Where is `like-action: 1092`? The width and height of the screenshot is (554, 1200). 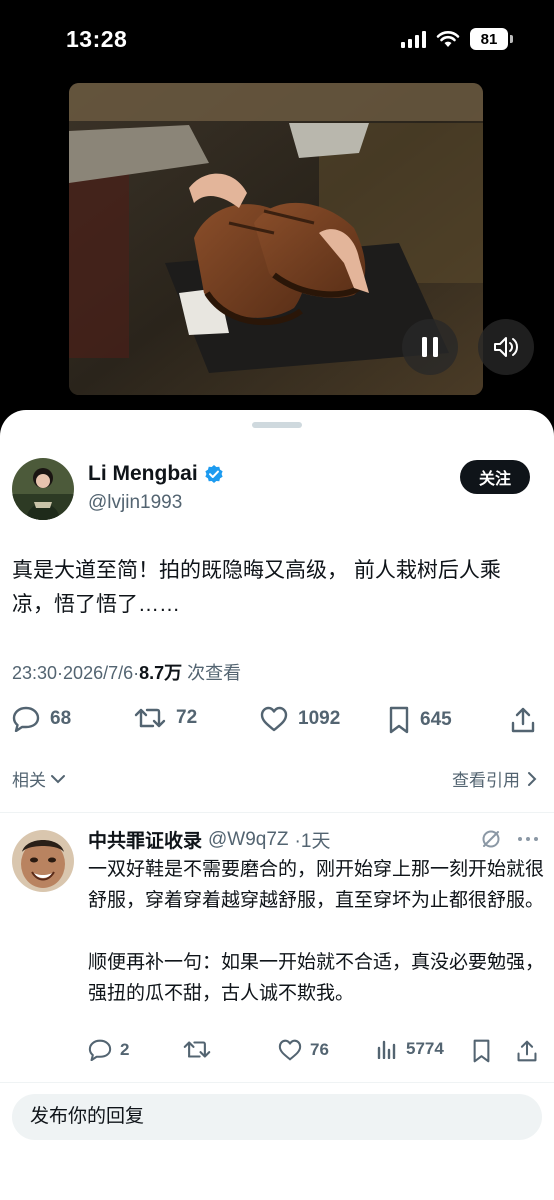 like-action: 1092 is located at coordinates (300, 719).